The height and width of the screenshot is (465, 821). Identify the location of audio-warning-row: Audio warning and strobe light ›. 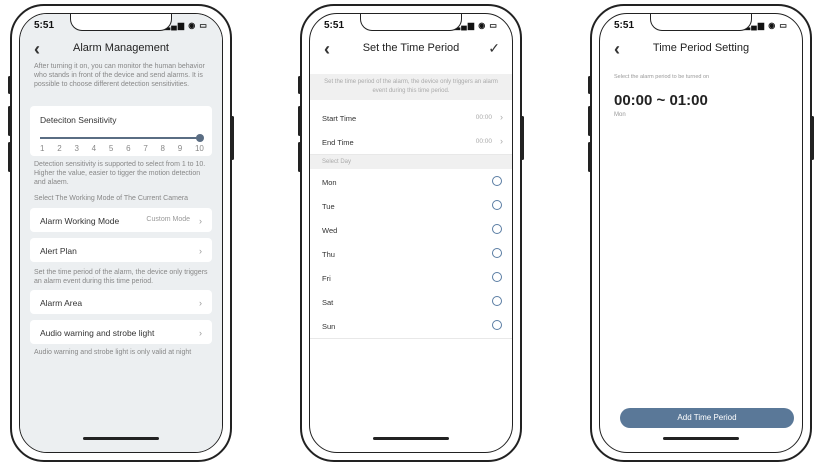
(121, 332).